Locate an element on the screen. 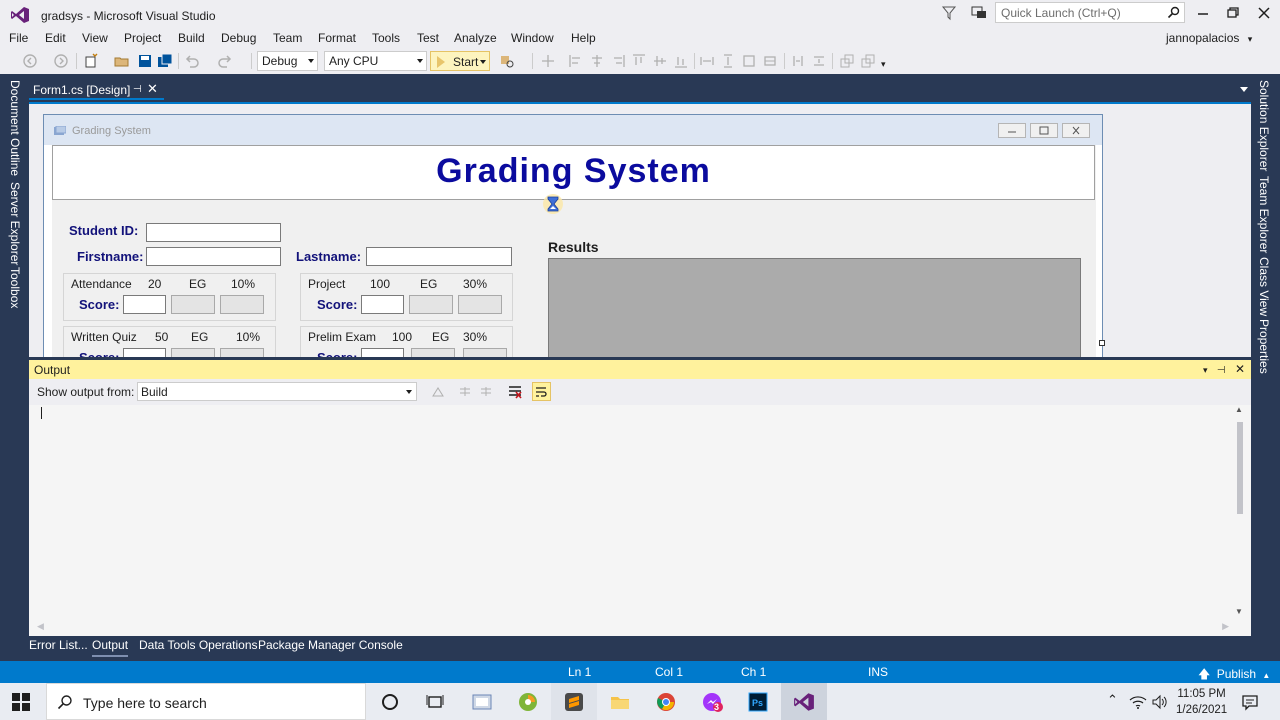 The image size is (1280, 720). chrome-icon is located at coordinates (666, 702).